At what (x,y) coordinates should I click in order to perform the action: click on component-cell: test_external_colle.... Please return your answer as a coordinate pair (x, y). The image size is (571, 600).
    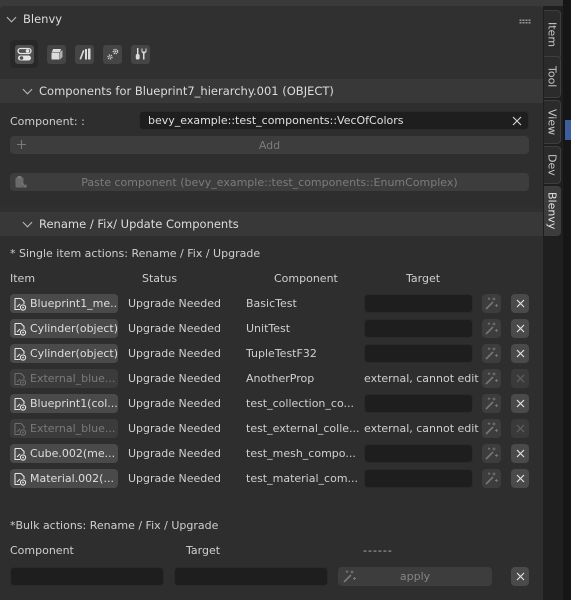
    Looking at the image, I should click on (303, 428).